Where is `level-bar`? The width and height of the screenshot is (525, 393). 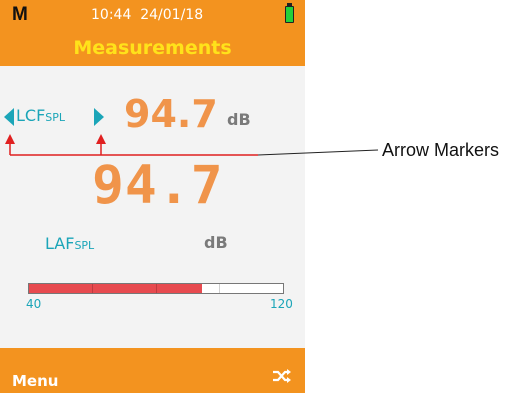 level-bar is located at coordinates (156, 288).